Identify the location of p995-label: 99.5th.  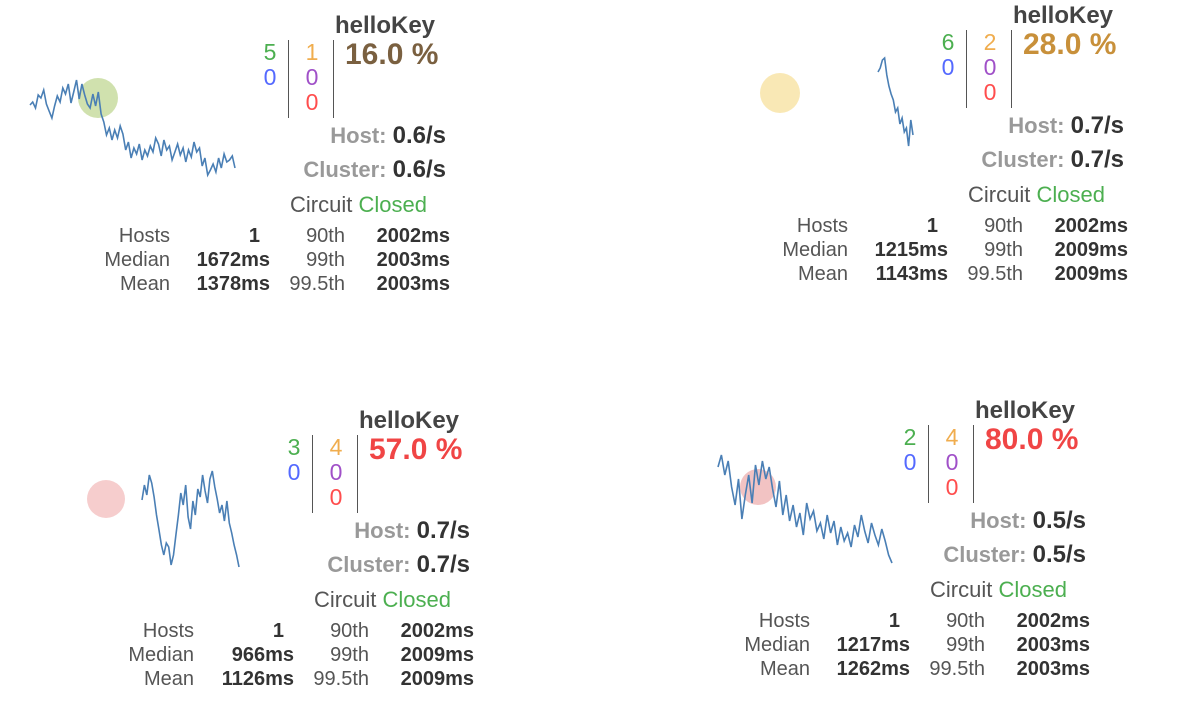
(341, 679).